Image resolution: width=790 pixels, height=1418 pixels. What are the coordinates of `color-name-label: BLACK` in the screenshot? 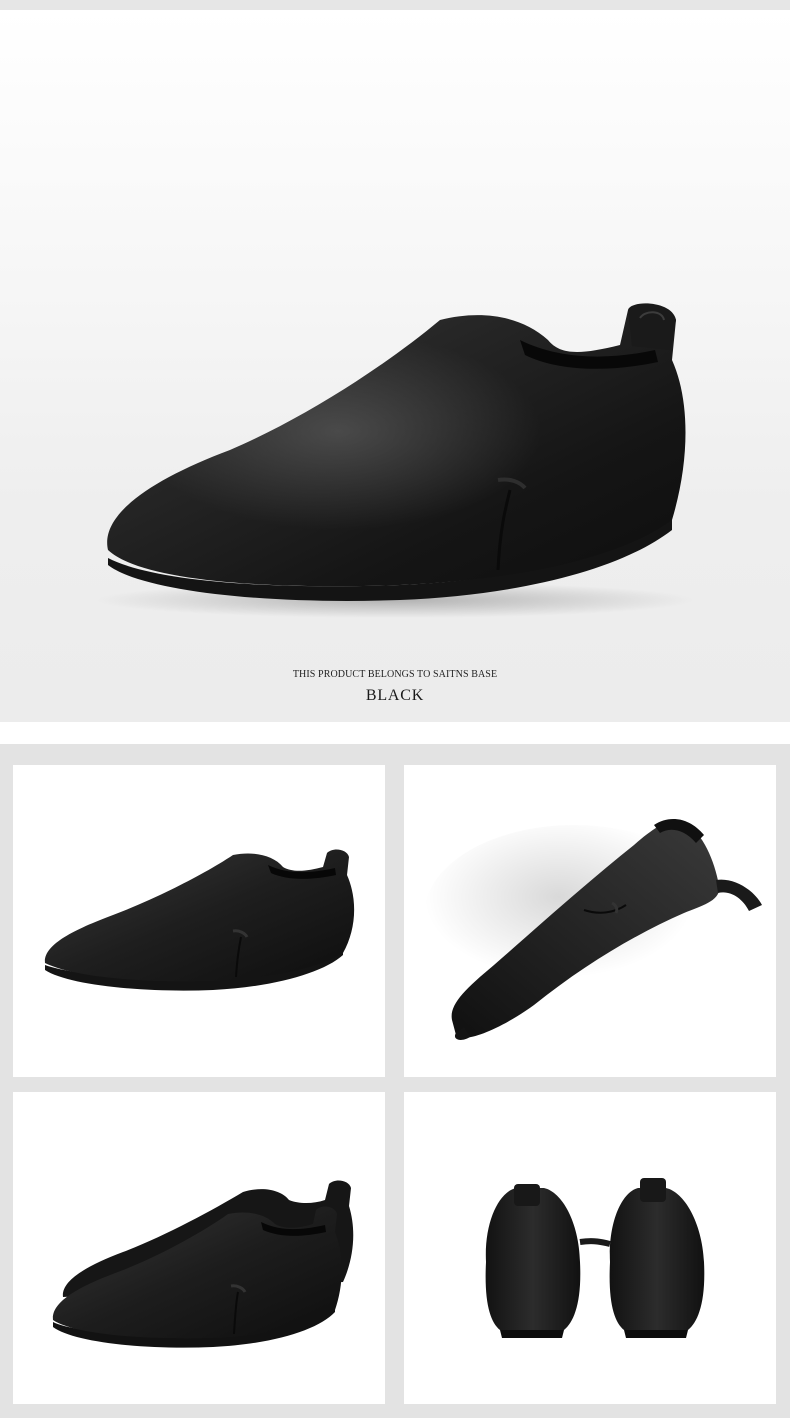 It's located at (395, 695).